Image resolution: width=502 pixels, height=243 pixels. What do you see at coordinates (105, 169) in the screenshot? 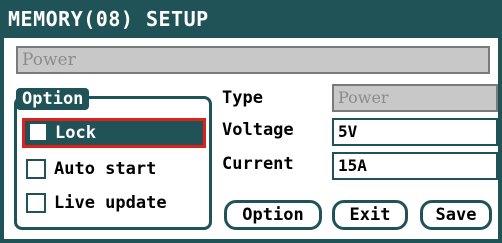
I see `auto-start-label: Auto start` at bounding box center [105, 169].